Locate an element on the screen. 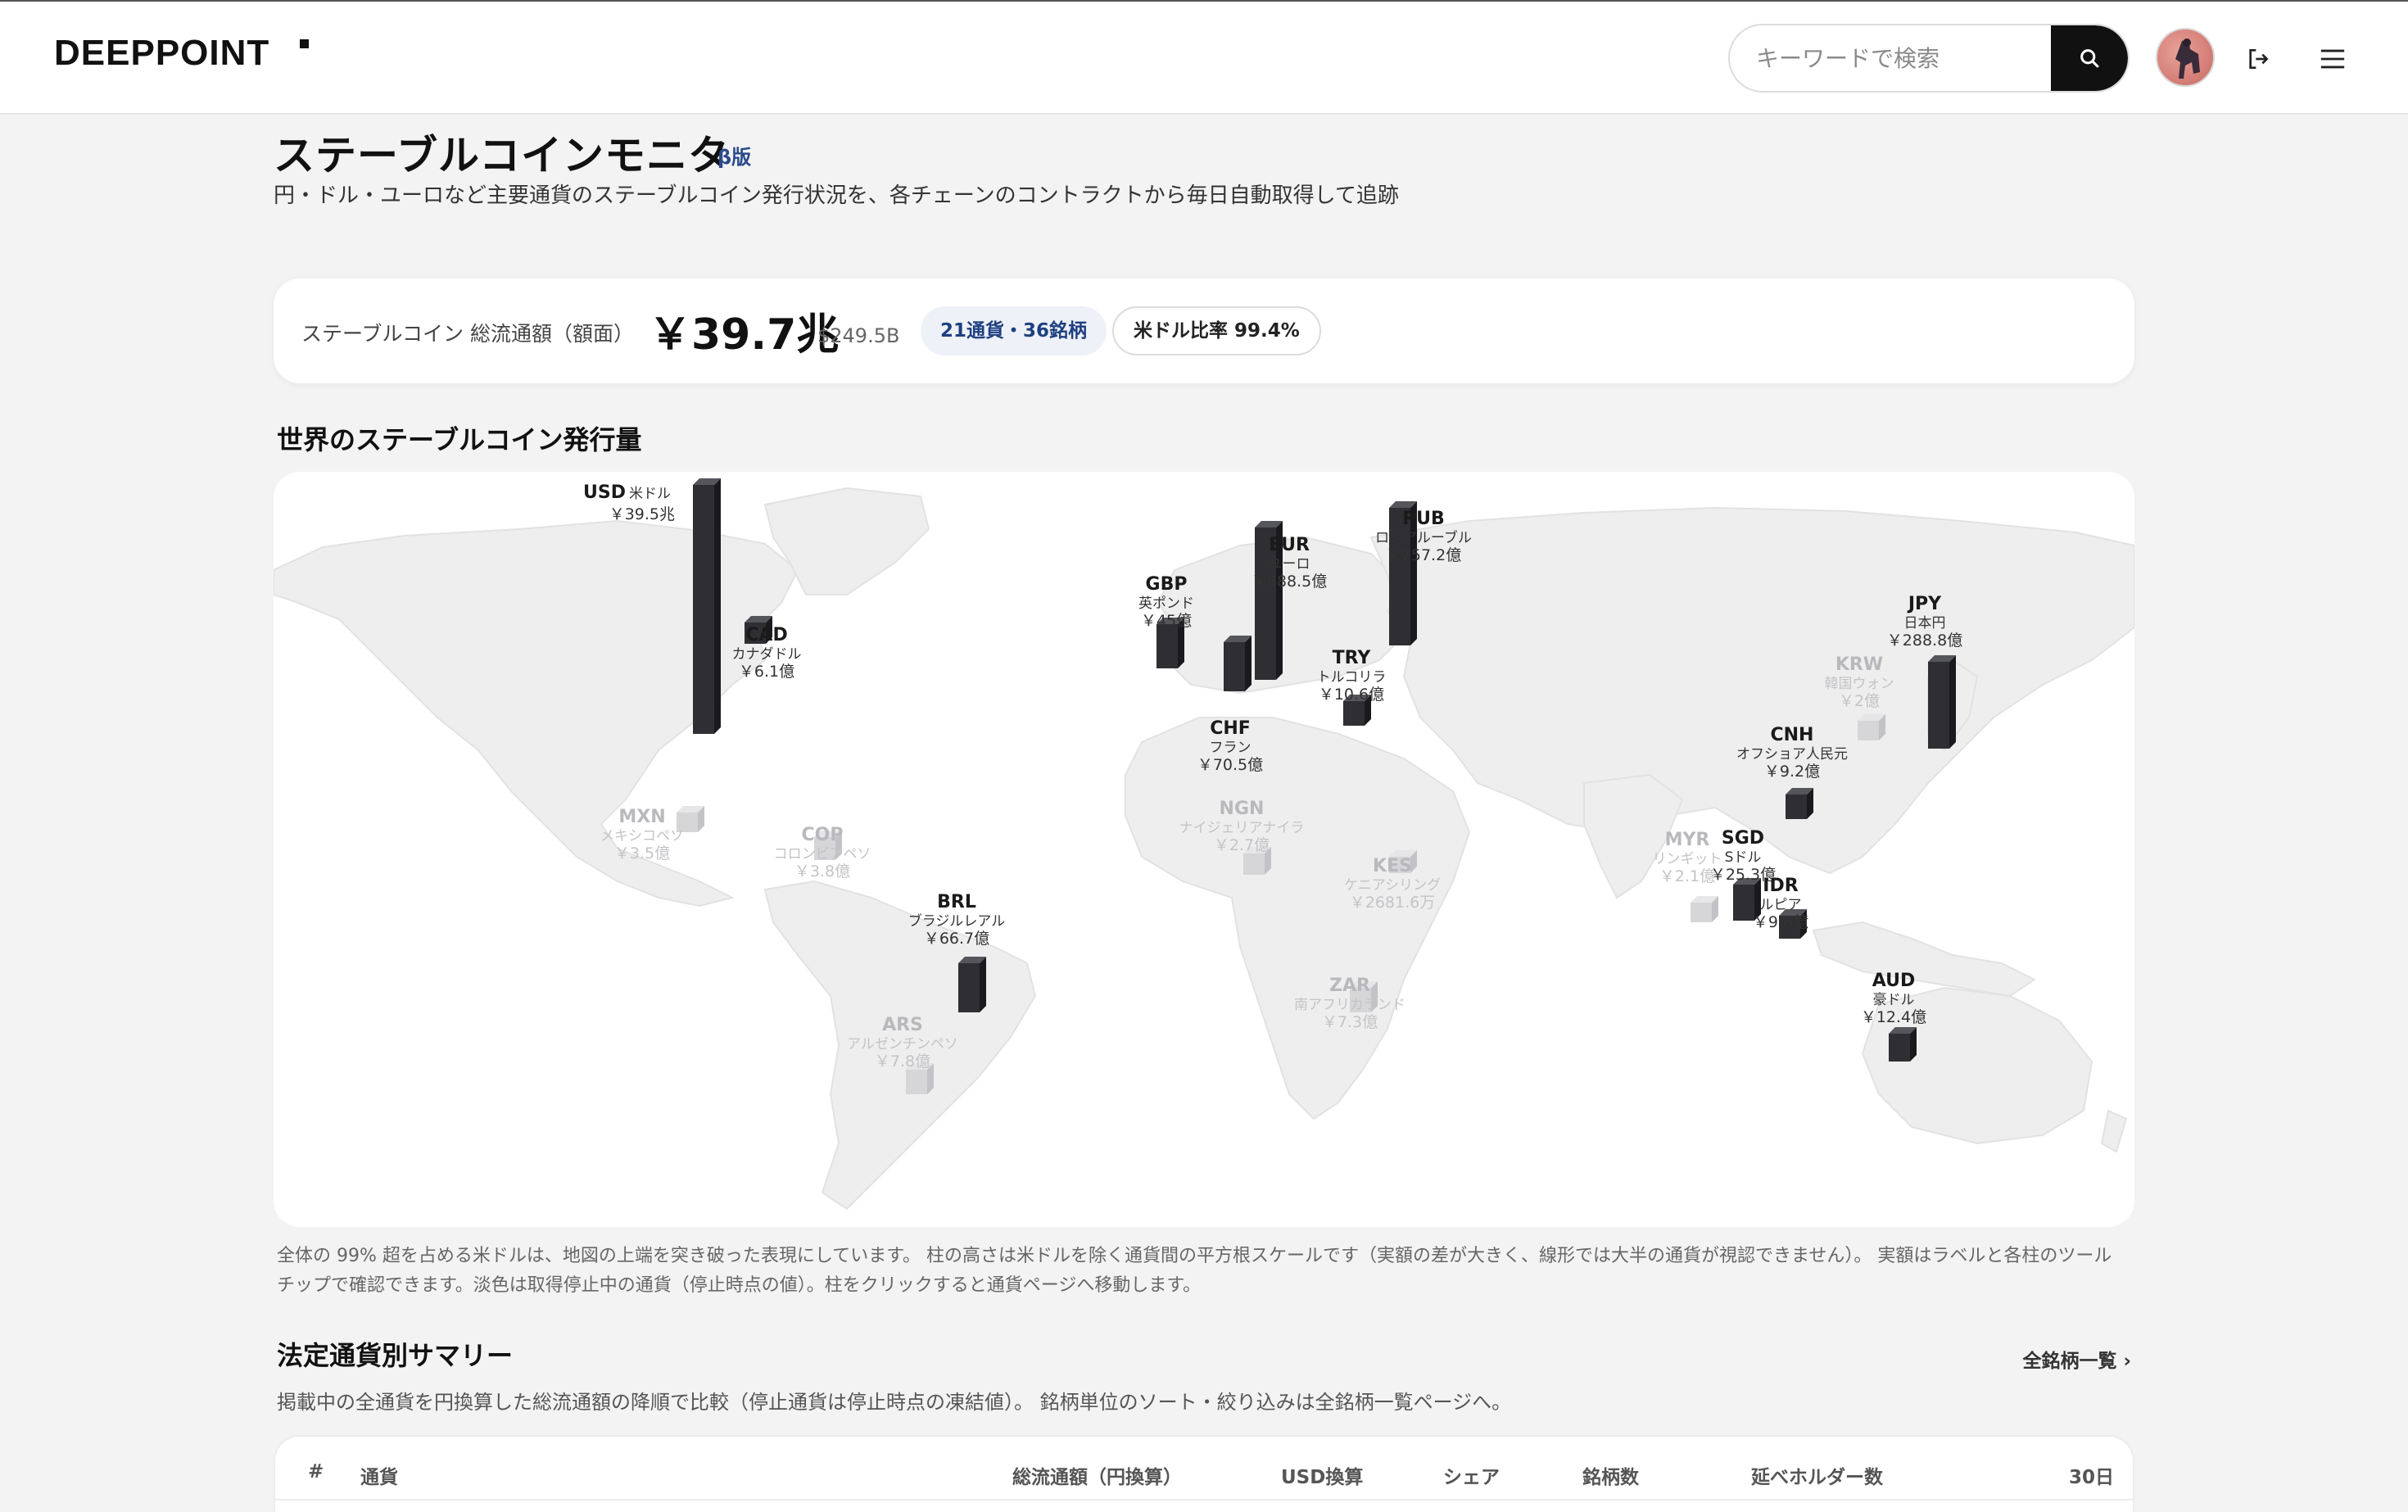 The image size is (2408, 1512). all-tokens-link: 全銘柄一覧 › is located at coordinates (2077, 1359).